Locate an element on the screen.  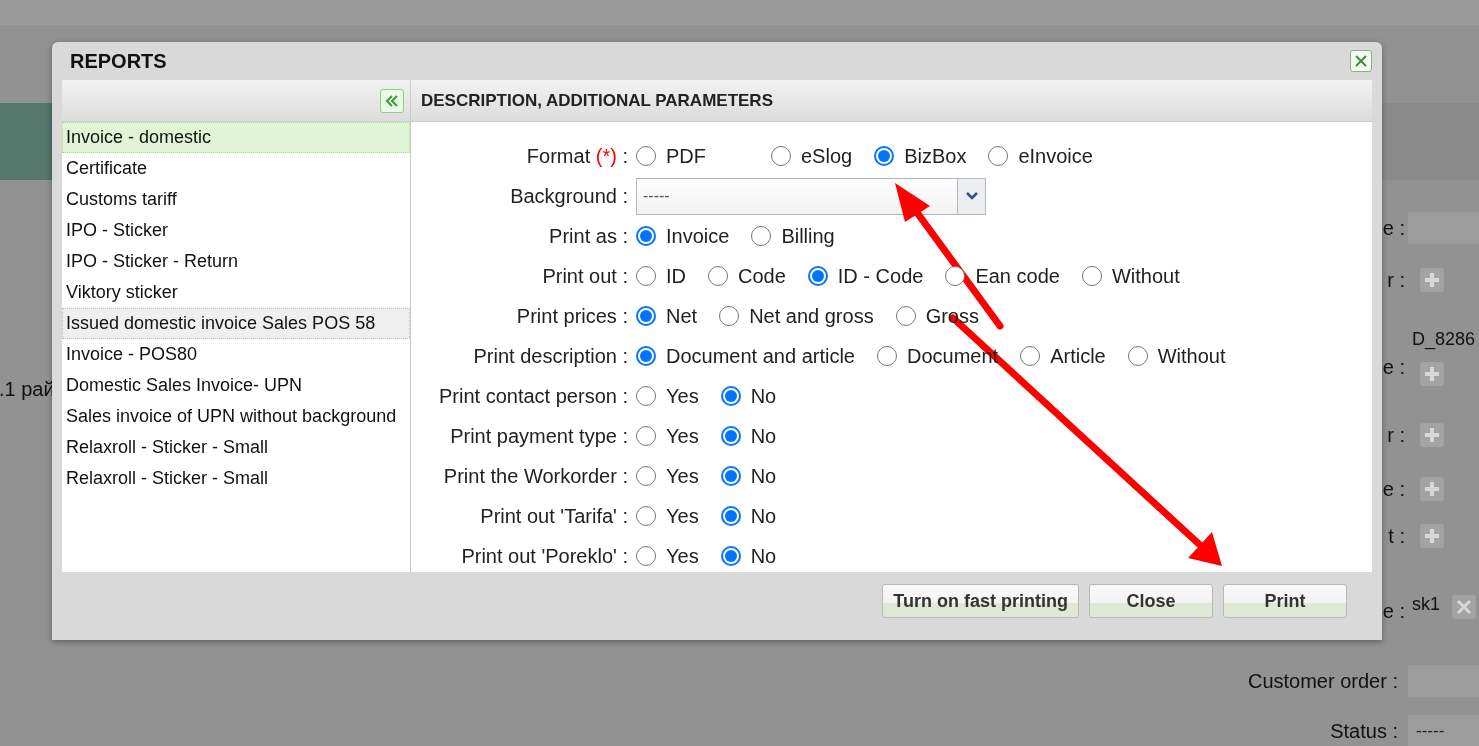
field-label: Print as : is located at coordinates (588, 236).